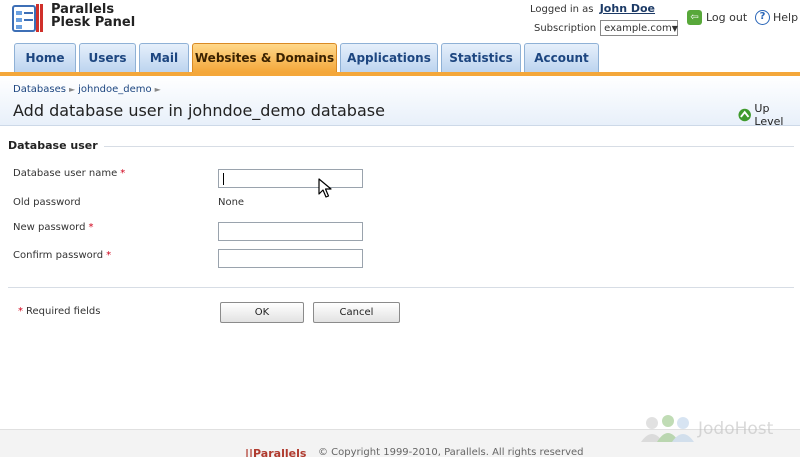 The width and height of the screenshot is (800, 457). What do you see at coordinates (93, 22) in the screenshot?
I see `brand-line2: Plesk Panel` at bounding box center [93, 22].